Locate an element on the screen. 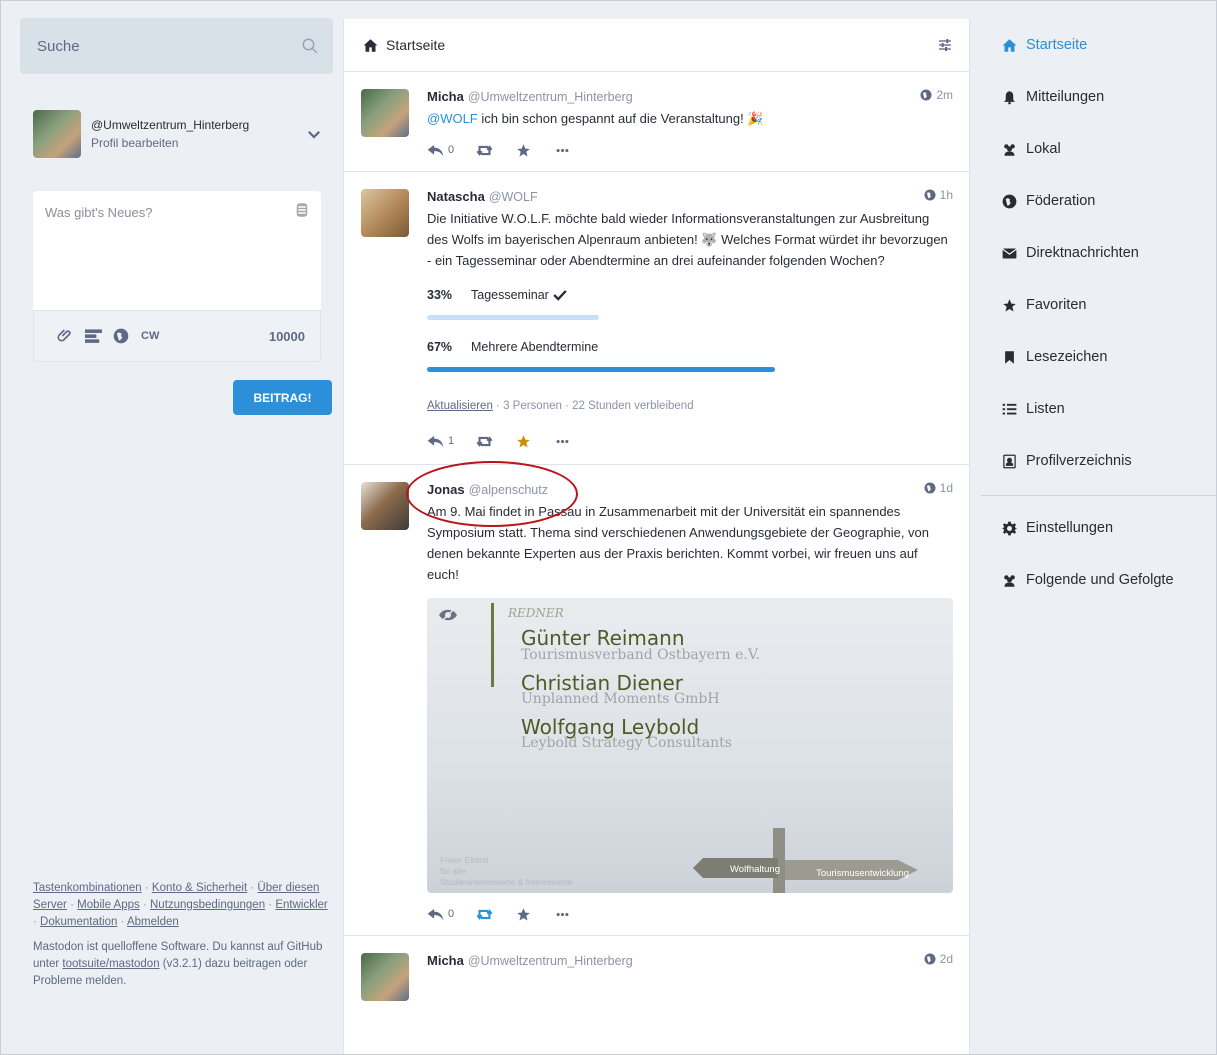  cog-icon is located at coordinates (1009, 528).